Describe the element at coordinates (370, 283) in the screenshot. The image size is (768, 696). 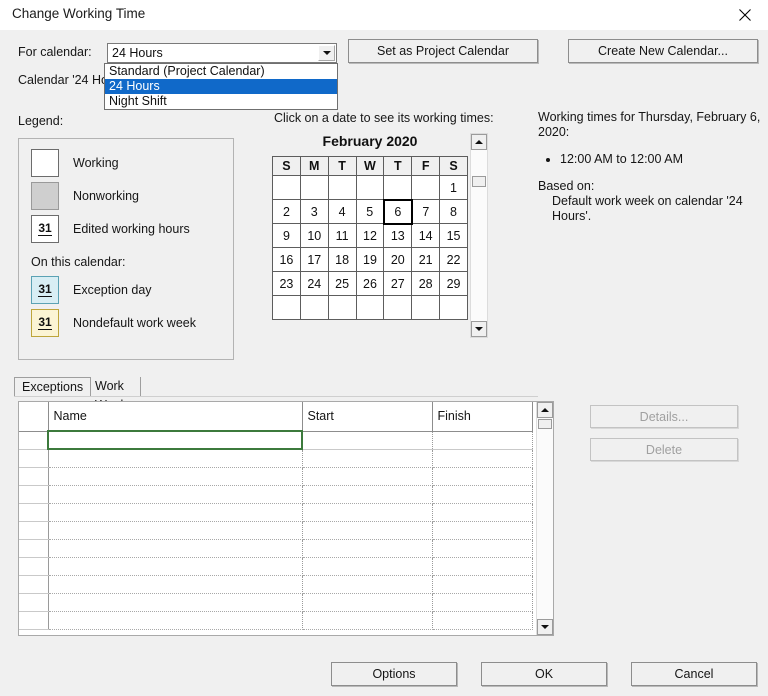
I see `day-cell: 26` at that location.